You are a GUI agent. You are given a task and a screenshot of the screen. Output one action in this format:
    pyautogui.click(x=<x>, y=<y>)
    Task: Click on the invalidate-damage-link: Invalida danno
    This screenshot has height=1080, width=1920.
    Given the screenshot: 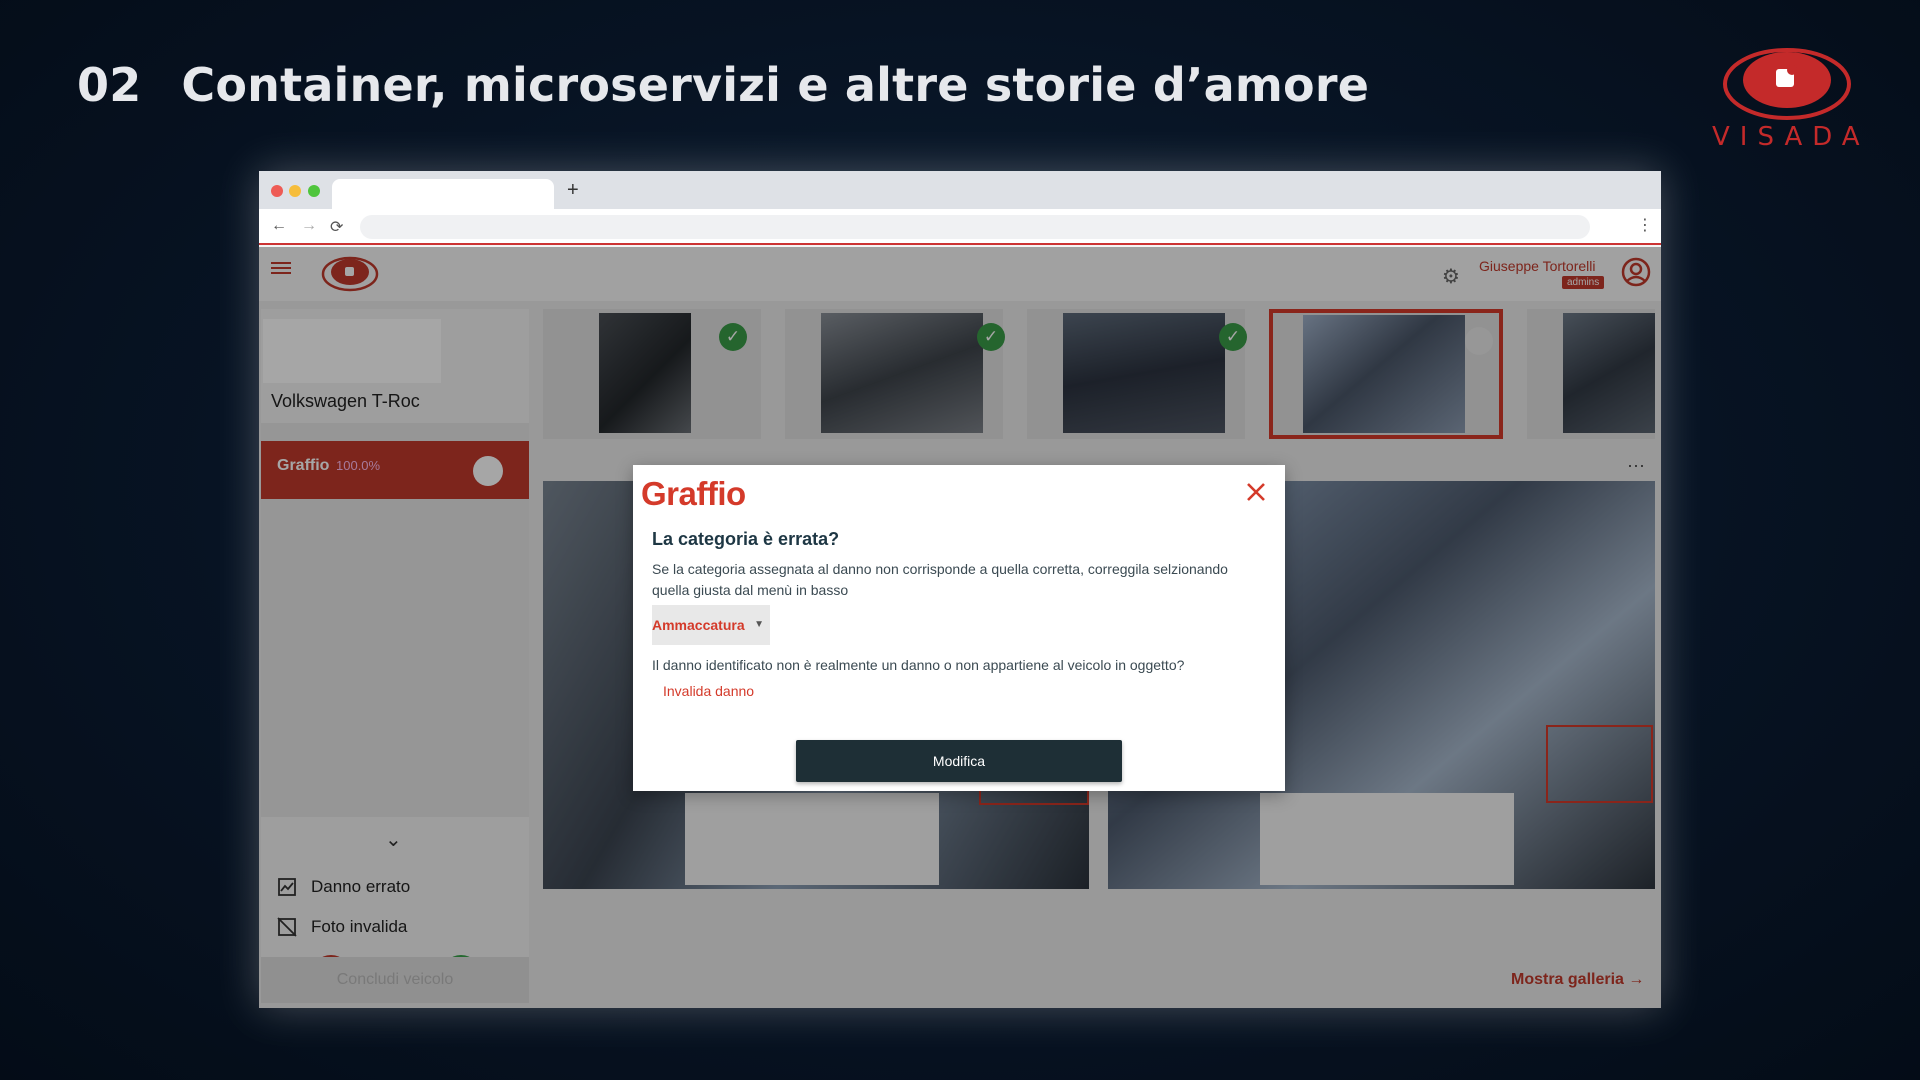 What is the action you would take?
    pyautogui.click(x=708, y=691)
    